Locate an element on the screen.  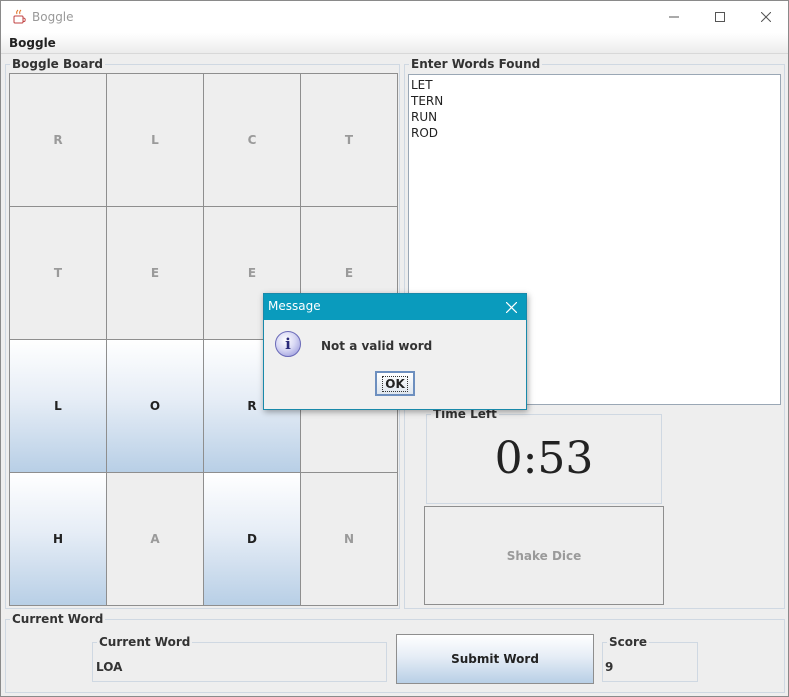
minimize-icon is located at coordinates (674, 17).